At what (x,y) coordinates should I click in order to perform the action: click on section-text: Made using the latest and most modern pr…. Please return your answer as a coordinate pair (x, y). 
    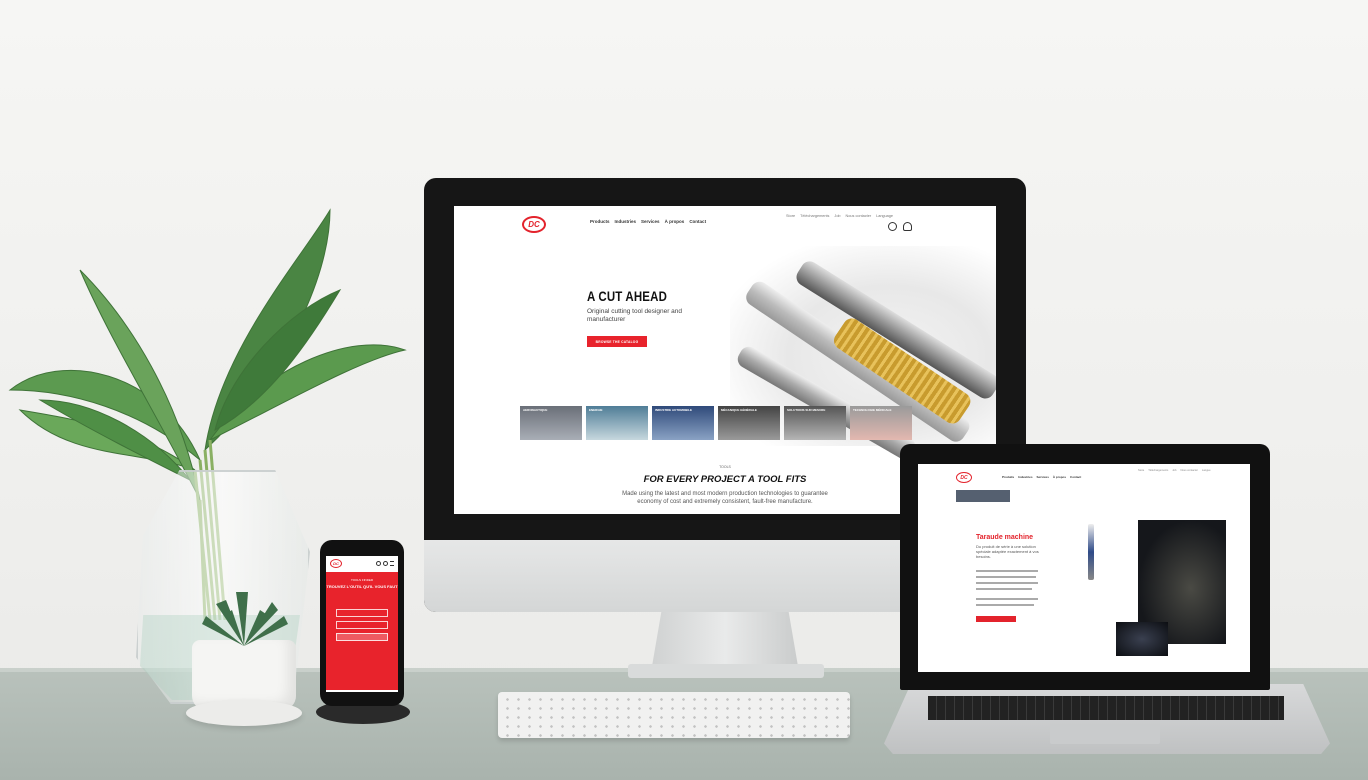
    Looking at the image, I should click on (725, 498).